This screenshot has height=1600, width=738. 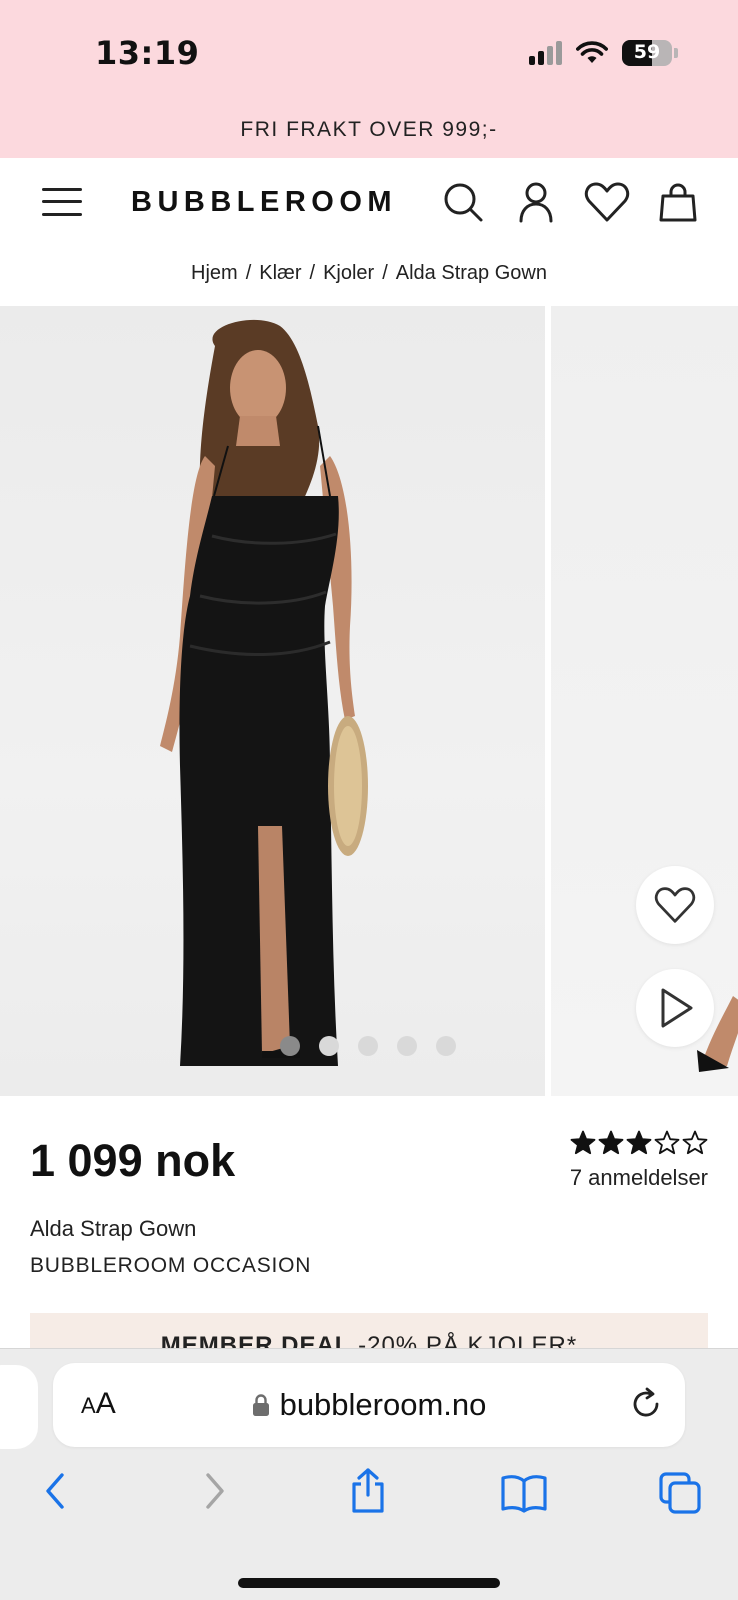 I want to click on breadcrumb-dresses: Kjoler, so click(x=348, y=273).